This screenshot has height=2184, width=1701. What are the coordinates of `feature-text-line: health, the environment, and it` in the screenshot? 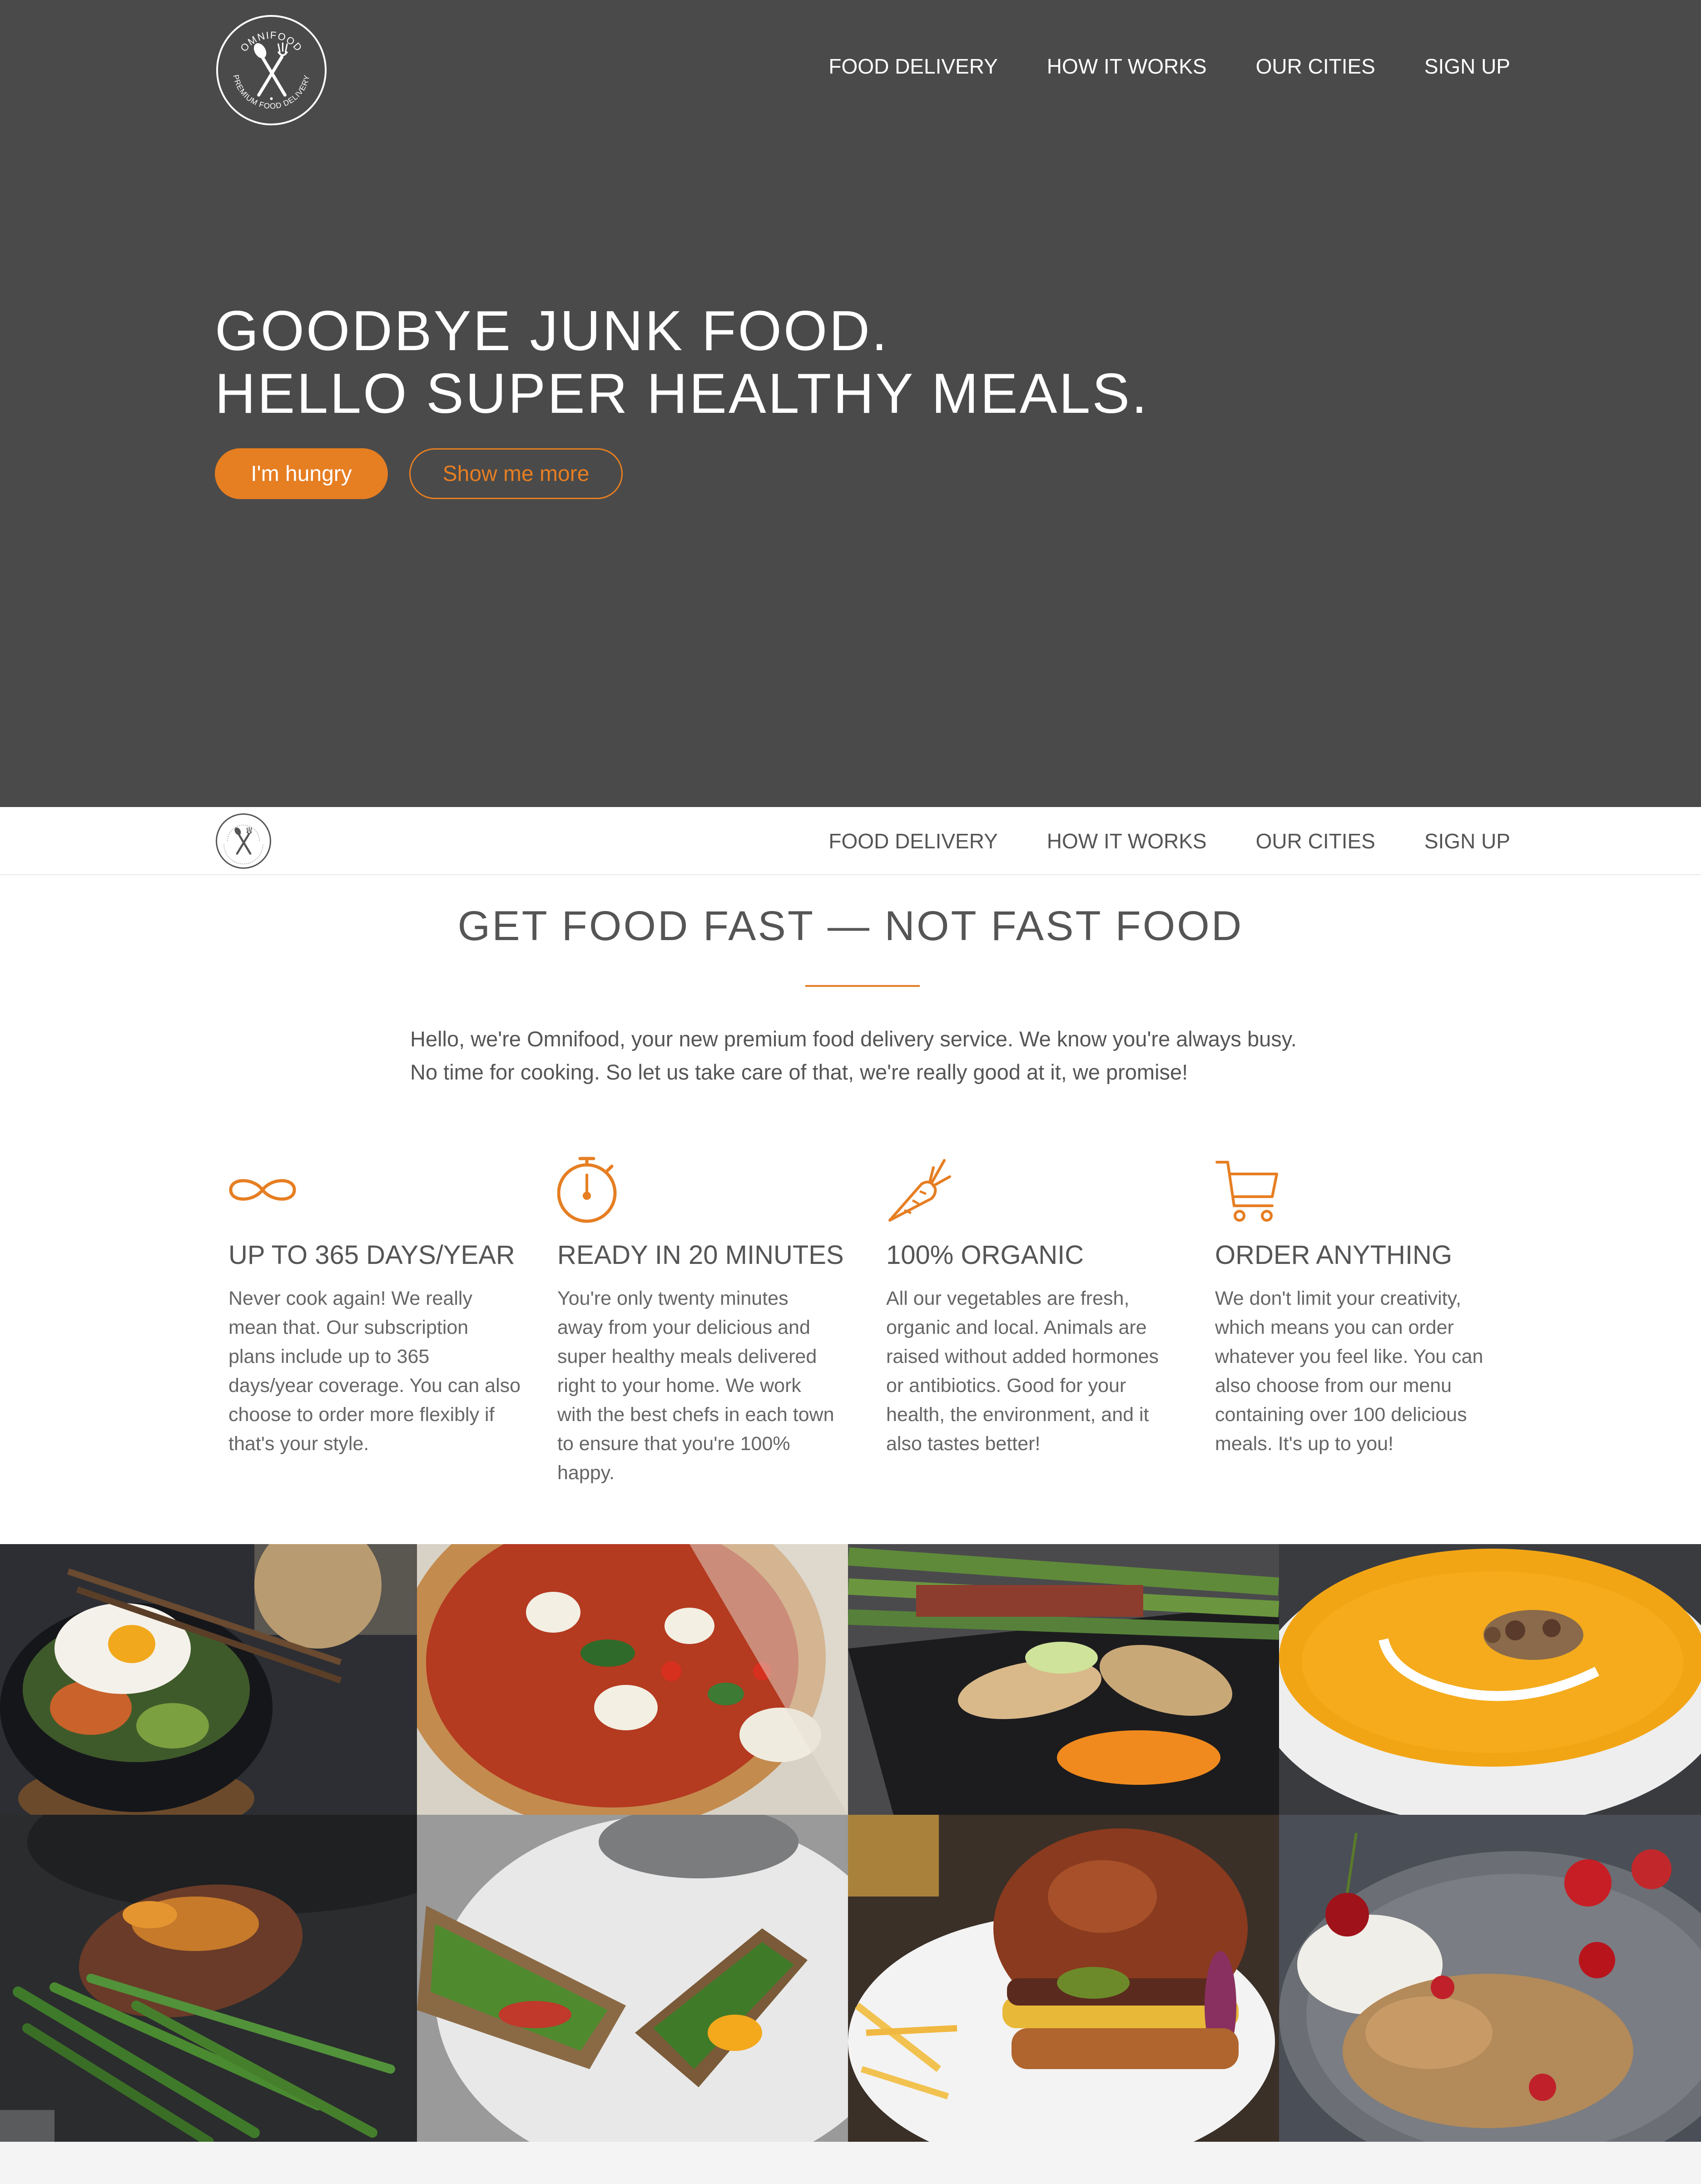 It's located at (1017, 1415).